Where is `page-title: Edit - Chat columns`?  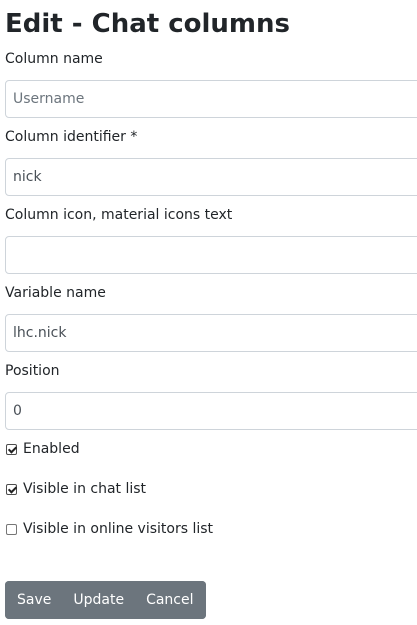 page-title: Edit - Chat columns is located at coordinates (147, 24).